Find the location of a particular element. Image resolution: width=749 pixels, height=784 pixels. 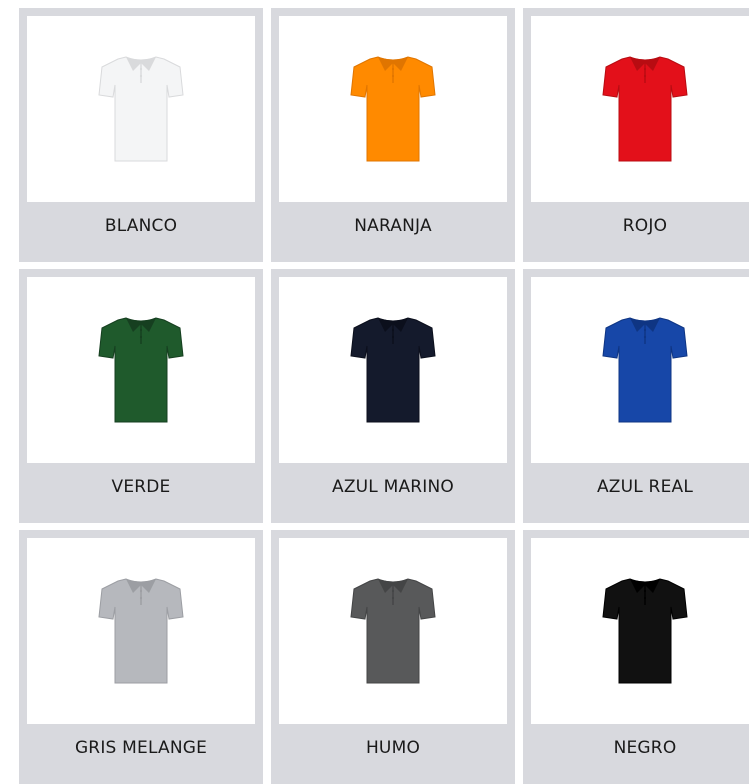

color-card-humo: HUMO is located at coordinates (393, 657).